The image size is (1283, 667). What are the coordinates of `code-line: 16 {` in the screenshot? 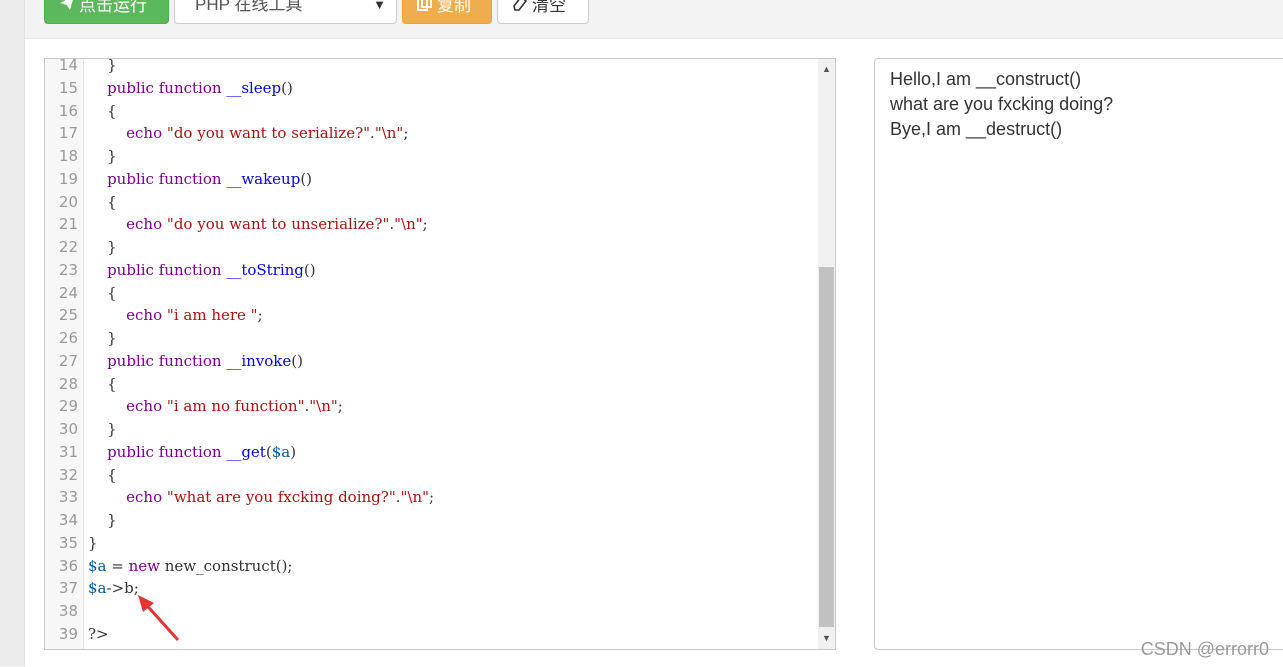 It's located at (431, 111).